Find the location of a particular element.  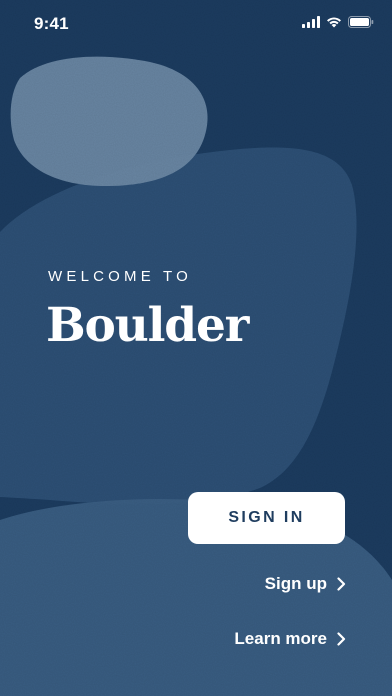

status-icons is located at coordinates (338, 22).